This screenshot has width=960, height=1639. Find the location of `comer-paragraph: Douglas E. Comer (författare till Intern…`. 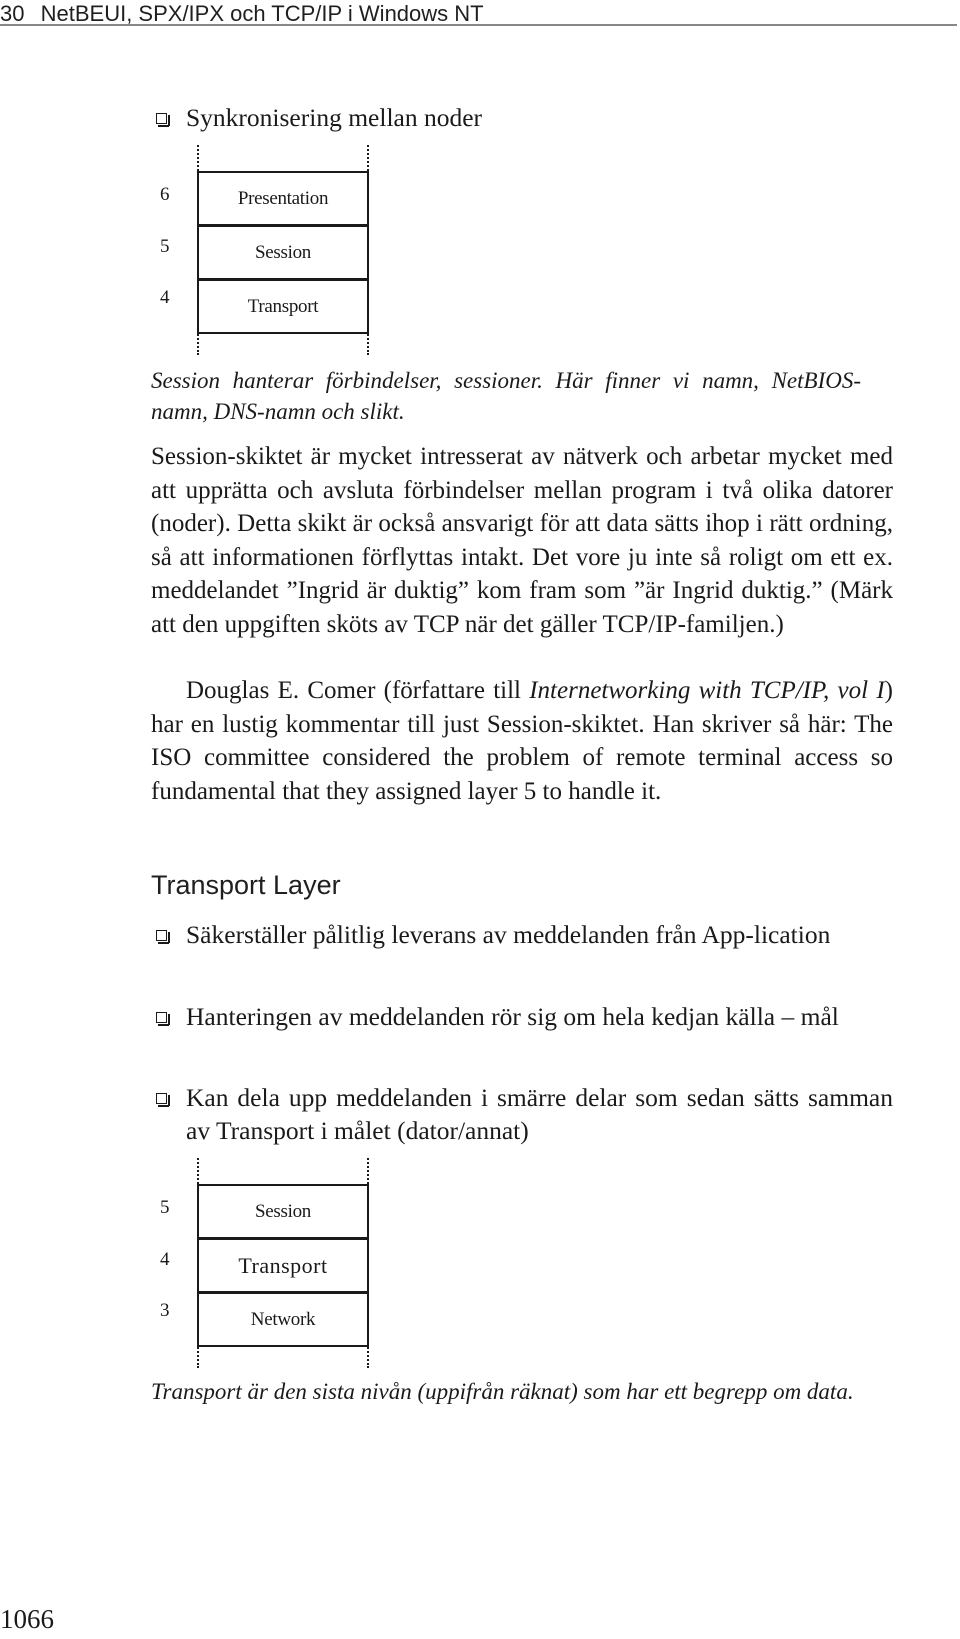

comer-paragraph: Douglas E. Comer (författare till Intern… is located at coordinates (522, 741).